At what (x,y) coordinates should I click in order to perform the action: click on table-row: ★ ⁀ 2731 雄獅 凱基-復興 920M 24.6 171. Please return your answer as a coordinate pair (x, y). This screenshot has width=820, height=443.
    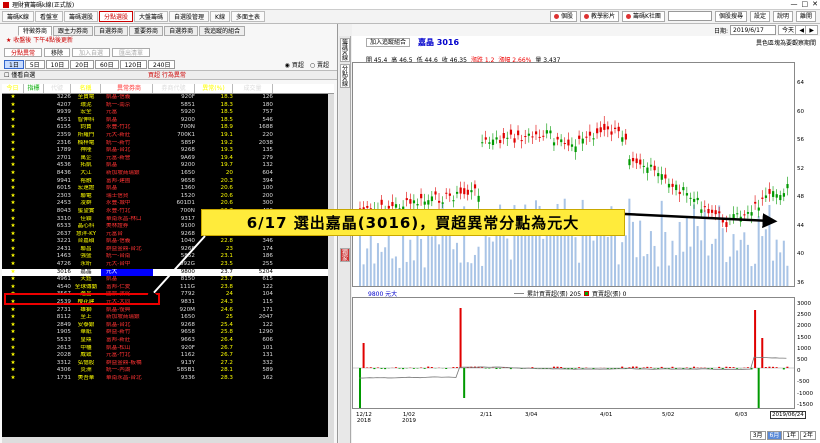
    Looking at the image, I should click on (168, 311).